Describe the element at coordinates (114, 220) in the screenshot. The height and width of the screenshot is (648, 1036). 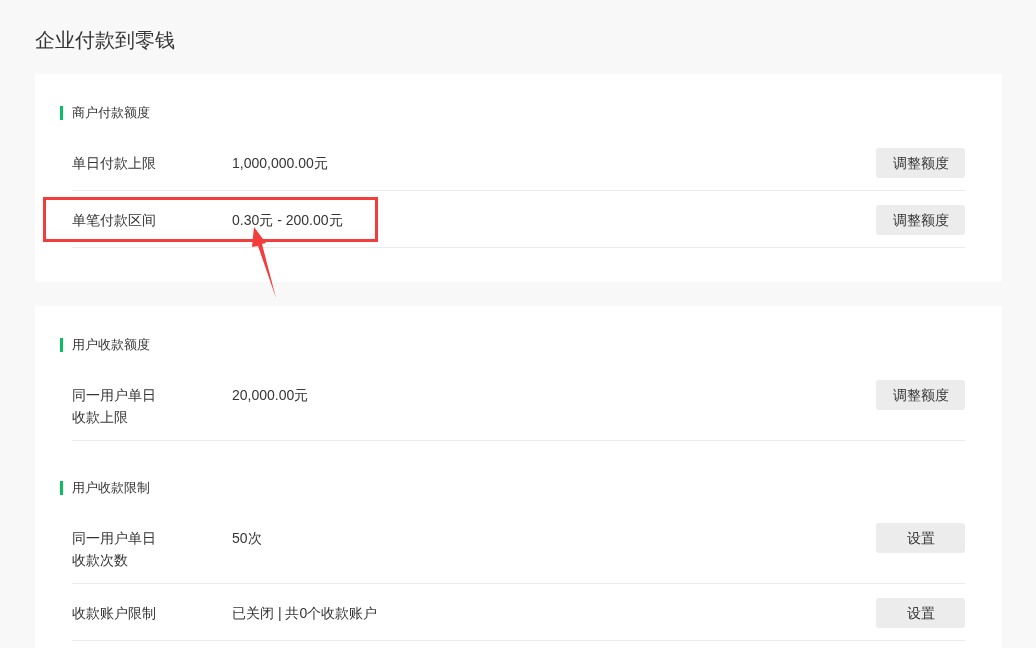
I see `row-label: 单笔付款区间` at that location.